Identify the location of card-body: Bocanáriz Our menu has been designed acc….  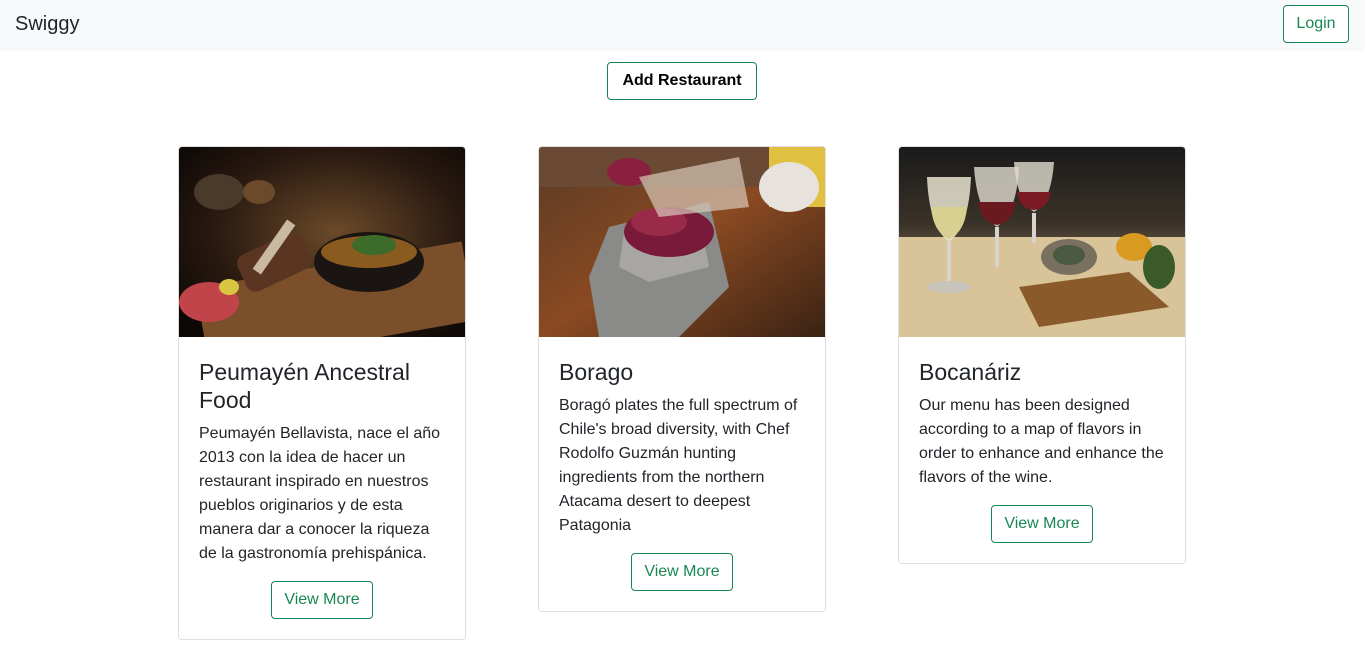
(1044, 424).